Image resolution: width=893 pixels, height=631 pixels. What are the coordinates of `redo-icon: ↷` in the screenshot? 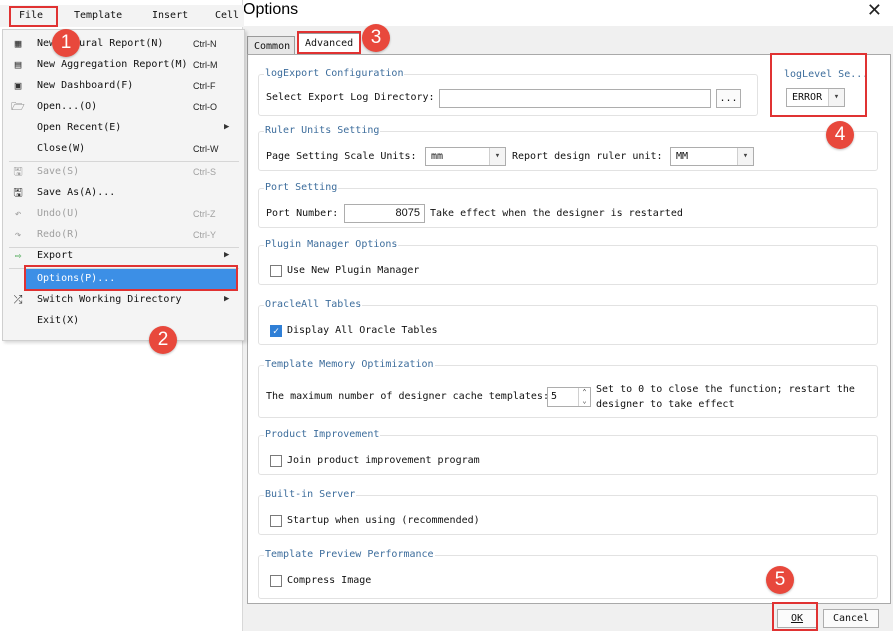 It's located at (18, 234).